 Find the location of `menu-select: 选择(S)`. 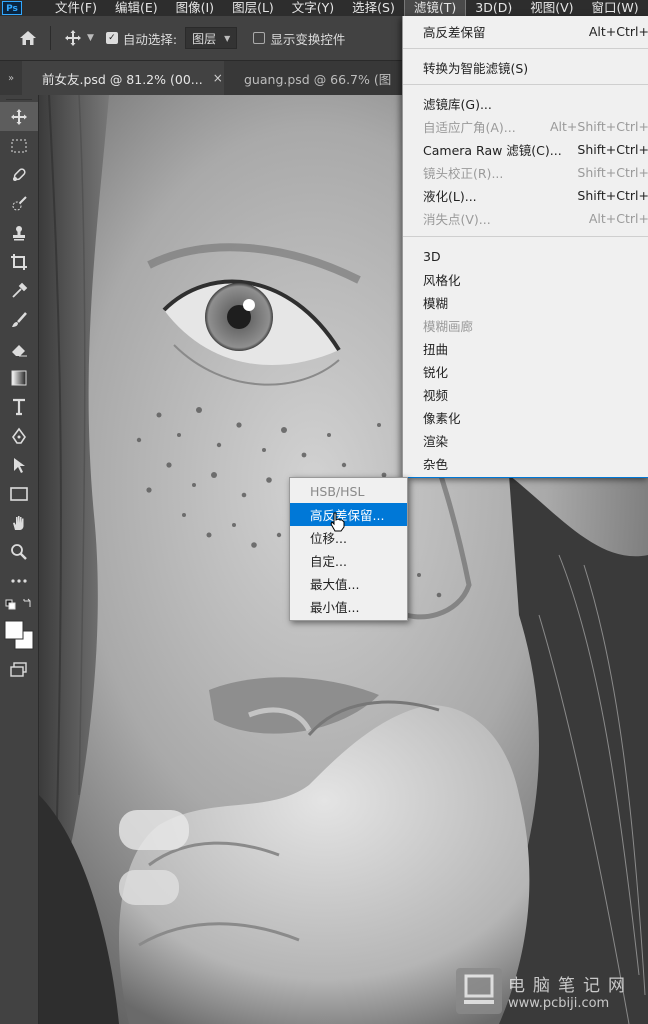

menu-select: 选择(S) is located at coordinates (373, 8).